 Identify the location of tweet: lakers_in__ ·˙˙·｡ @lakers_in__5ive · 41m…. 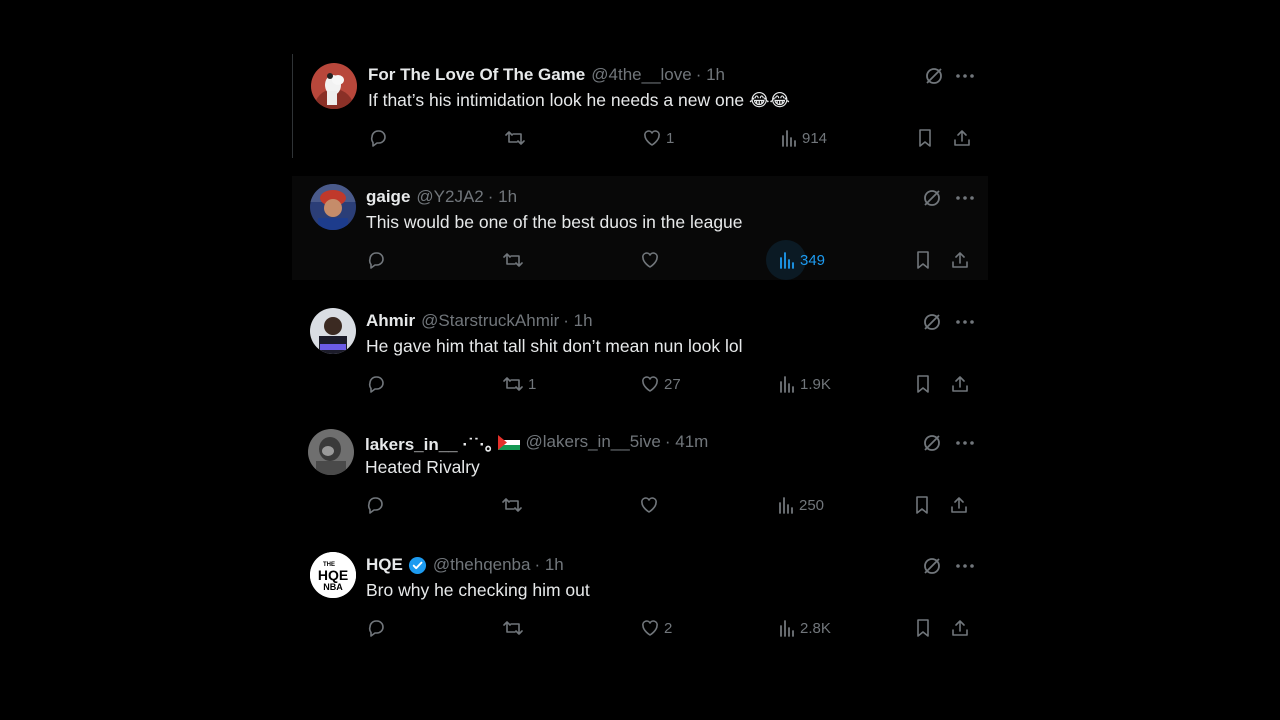
(640, 473).